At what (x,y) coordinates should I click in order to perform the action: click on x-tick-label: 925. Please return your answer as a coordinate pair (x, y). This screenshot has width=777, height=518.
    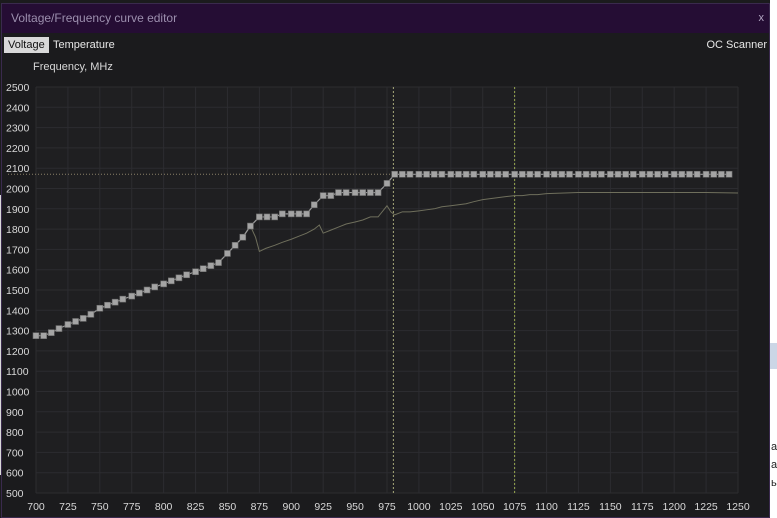
    Looking at the image, I should click on (323, 507).